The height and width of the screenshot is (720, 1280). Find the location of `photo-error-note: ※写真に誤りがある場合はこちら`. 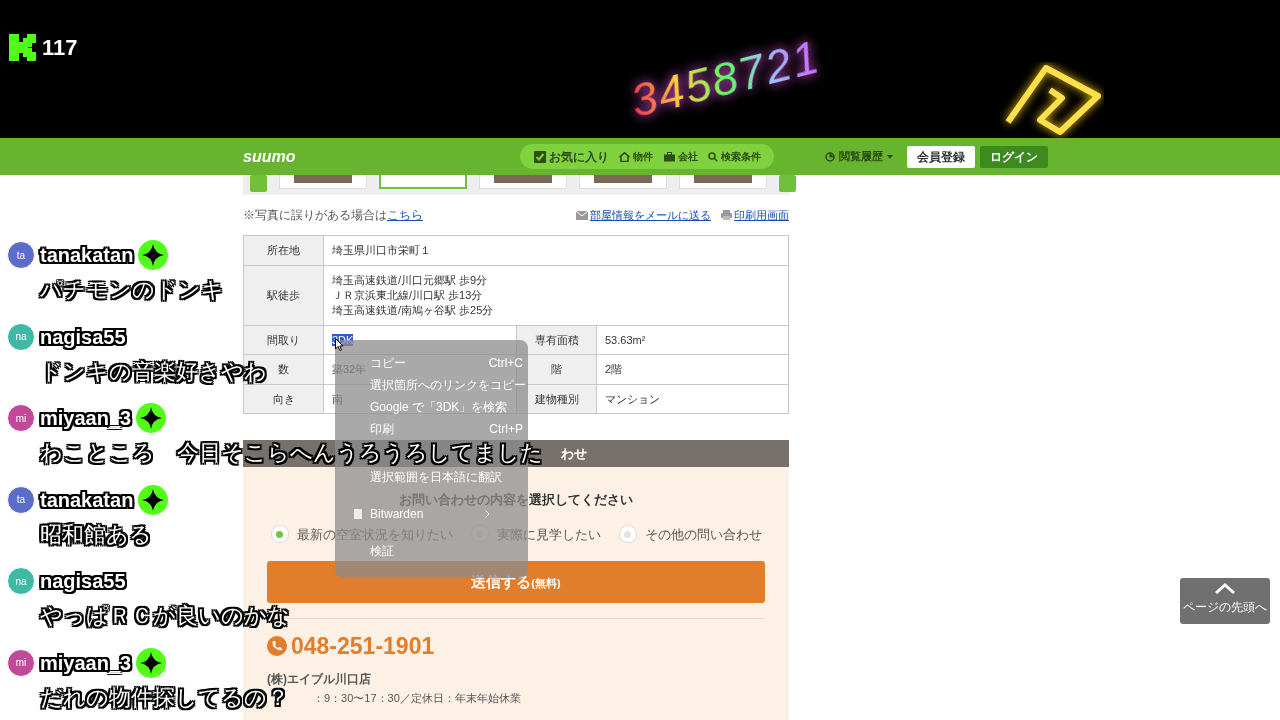

photo-error-note: ※写真に誤りがある場合はこちら is located at coordinates (333, 215).